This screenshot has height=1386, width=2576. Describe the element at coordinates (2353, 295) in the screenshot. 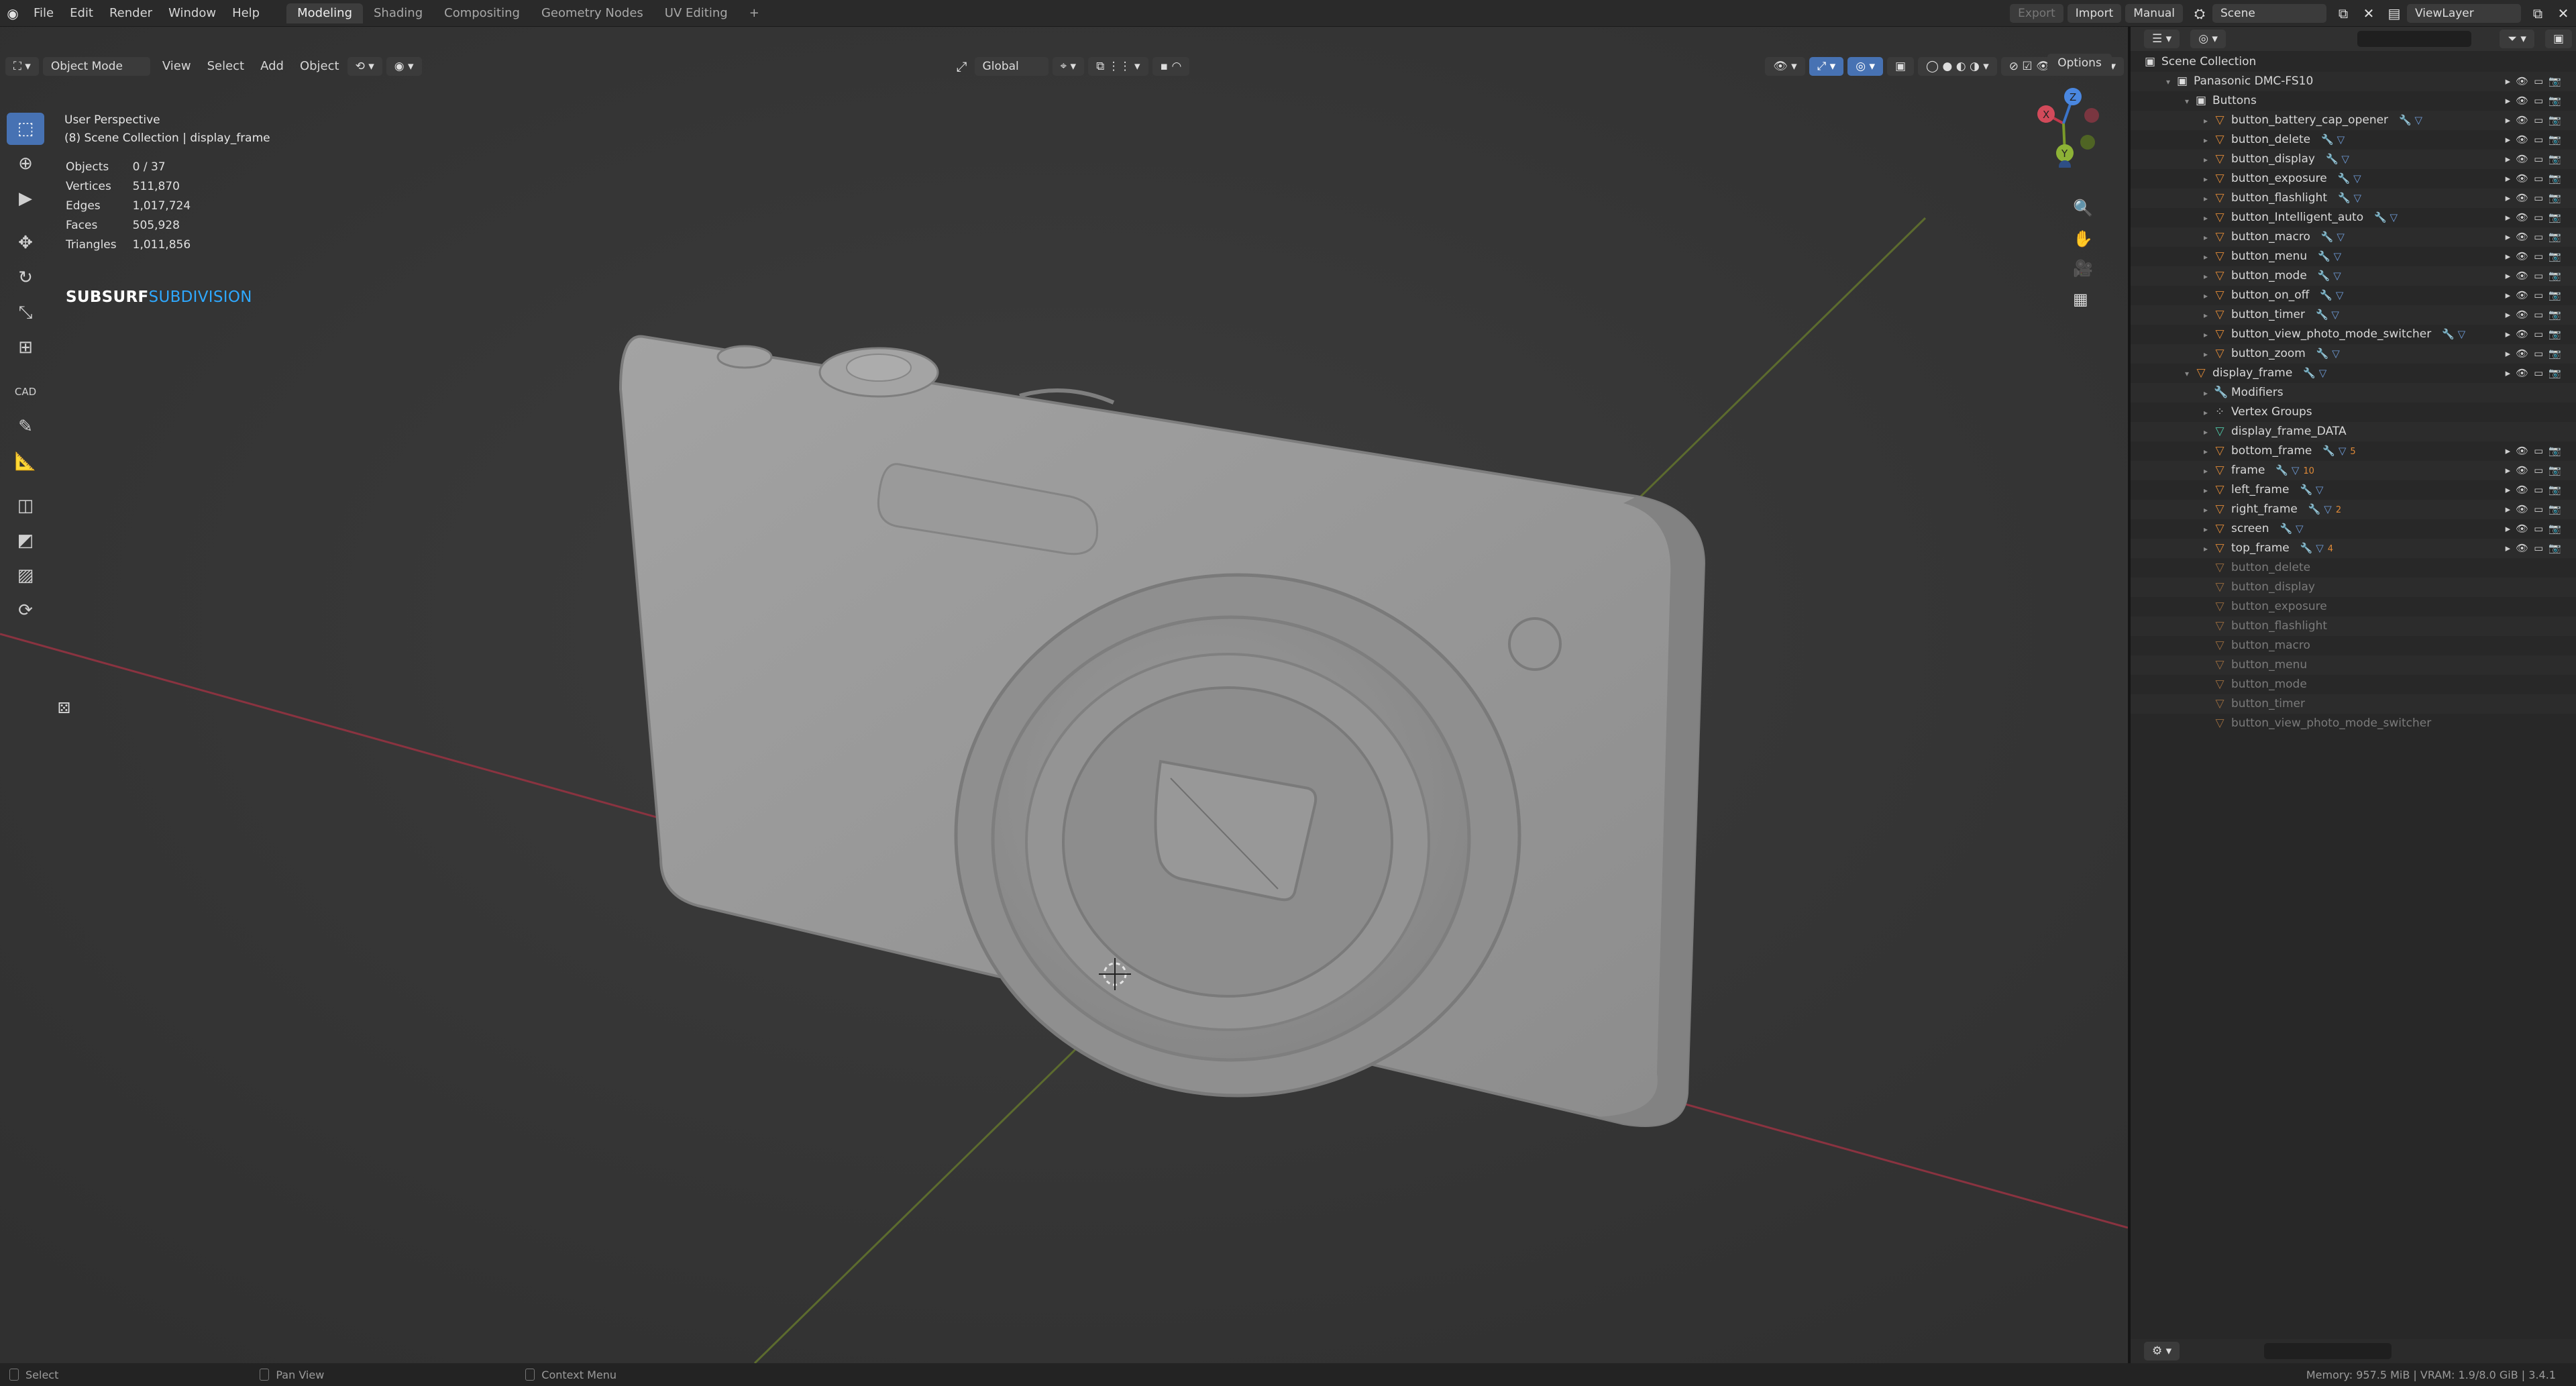

I see `outliner-row: ▸ ▽ button_on_off 🔧 ▽ ▸👁▭📷` at that location.